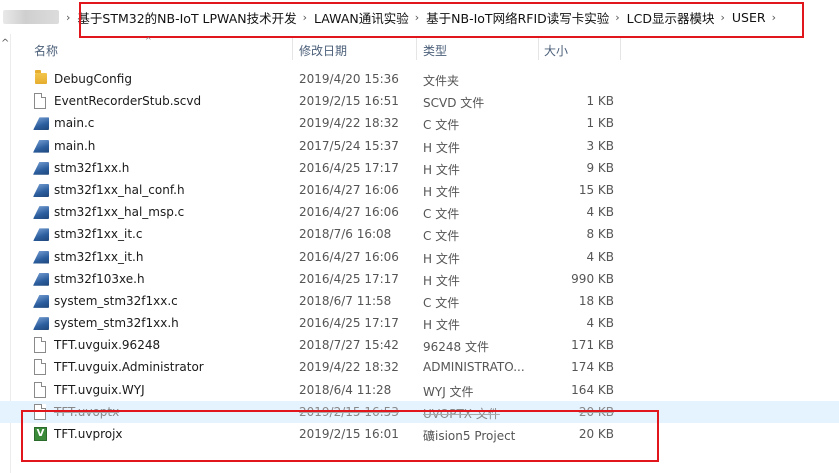 This screenshot has height=473, width=839. Describe the element at coordinates (592, 345) in the screenshot. I see `file-size: 171 KB` at that location.